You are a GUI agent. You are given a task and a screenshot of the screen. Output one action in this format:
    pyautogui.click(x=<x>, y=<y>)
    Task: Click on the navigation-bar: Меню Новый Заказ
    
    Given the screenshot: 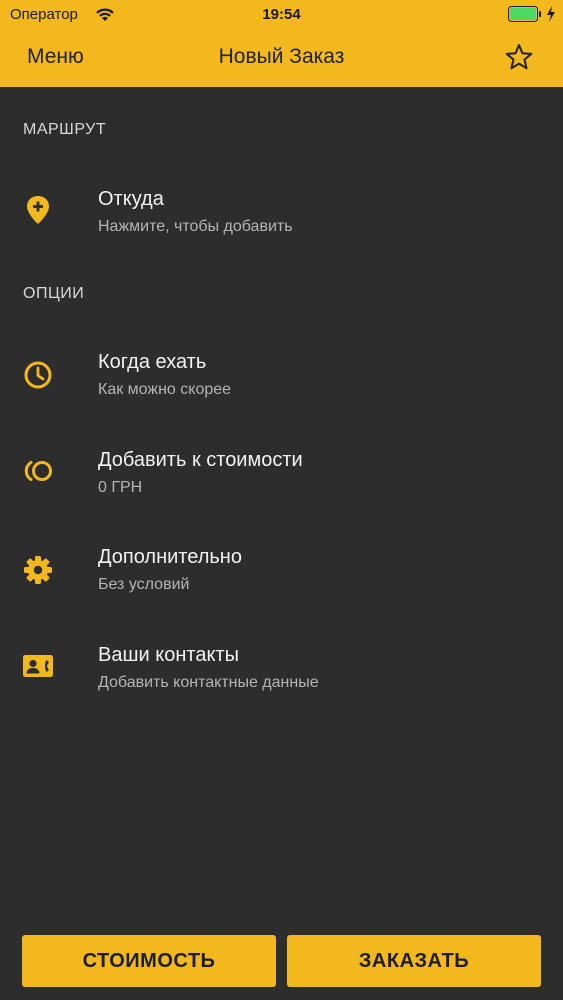 What is the action you would take?
    pyautogui.click(x=281, y=58)
    